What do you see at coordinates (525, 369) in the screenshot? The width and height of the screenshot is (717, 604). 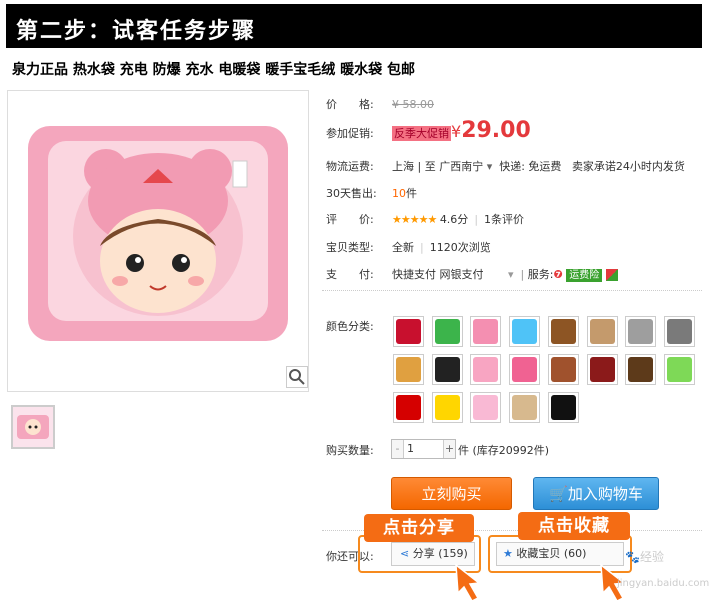 I see `color-swatch-pink2` at bounding box center [525, 369].